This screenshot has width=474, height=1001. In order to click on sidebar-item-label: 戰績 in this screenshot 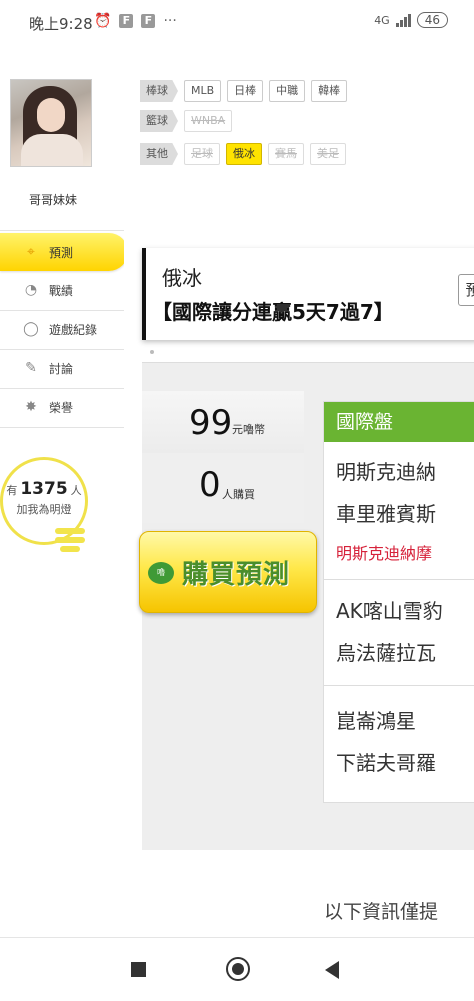, I will do `click(61, 290)`.